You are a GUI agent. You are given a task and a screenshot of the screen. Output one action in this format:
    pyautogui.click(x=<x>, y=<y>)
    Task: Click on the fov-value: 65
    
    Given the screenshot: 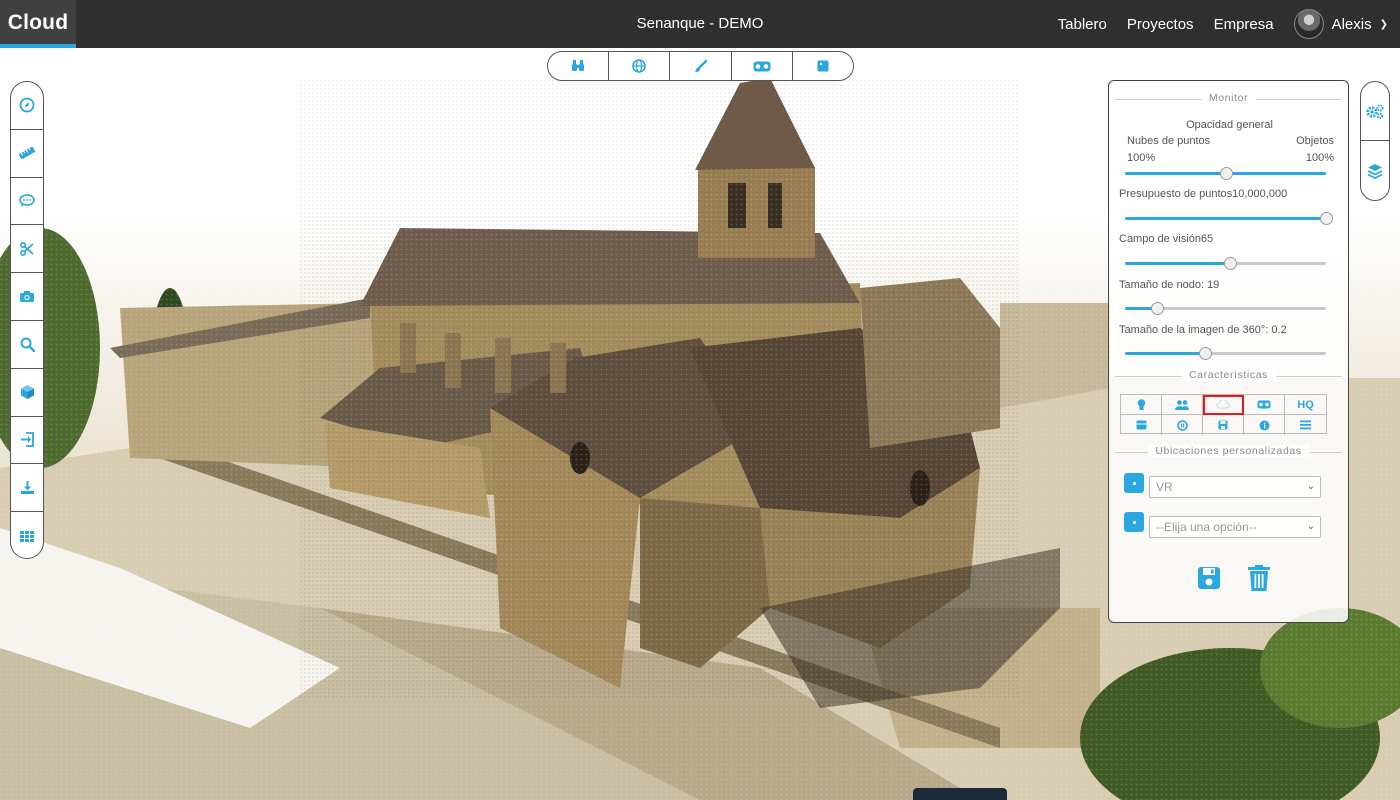 What is the action you would take?
    pyautogui.click(x=1207, y=239)
    